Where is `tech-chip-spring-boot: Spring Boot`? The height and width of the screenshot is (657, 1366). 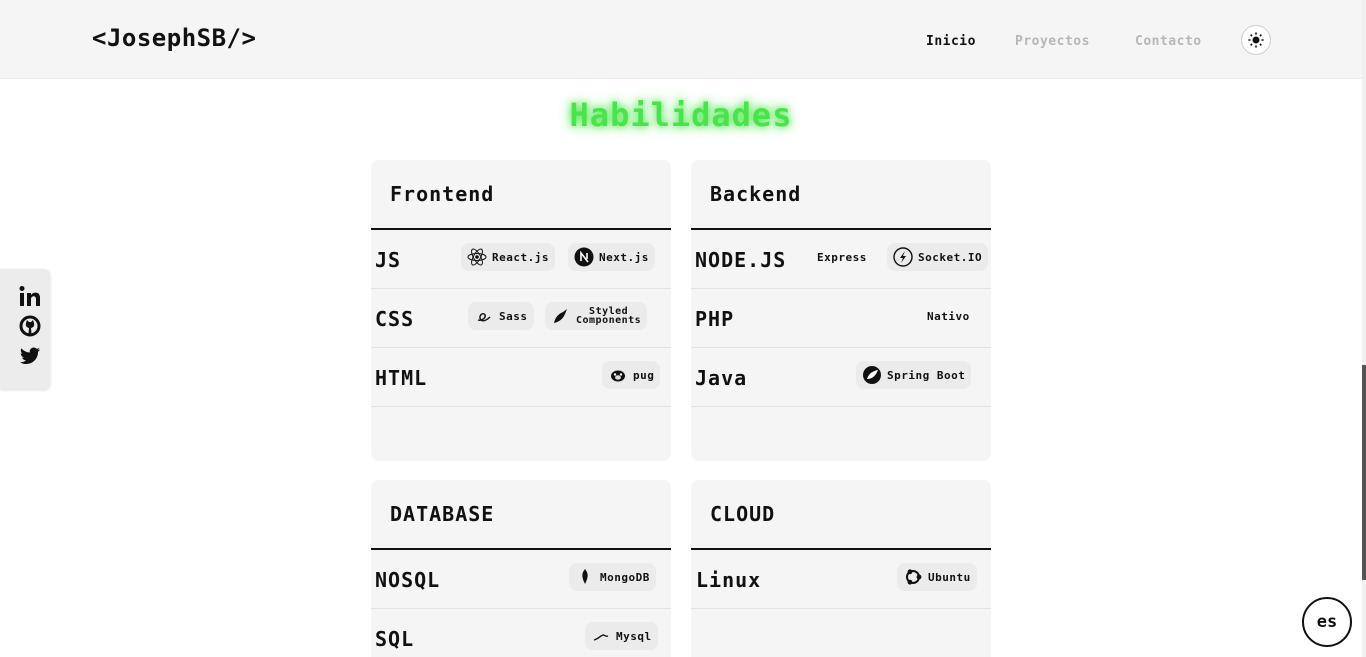
tech-chip-spring-boot: Spring Boot is located at coordinates (914, 375).